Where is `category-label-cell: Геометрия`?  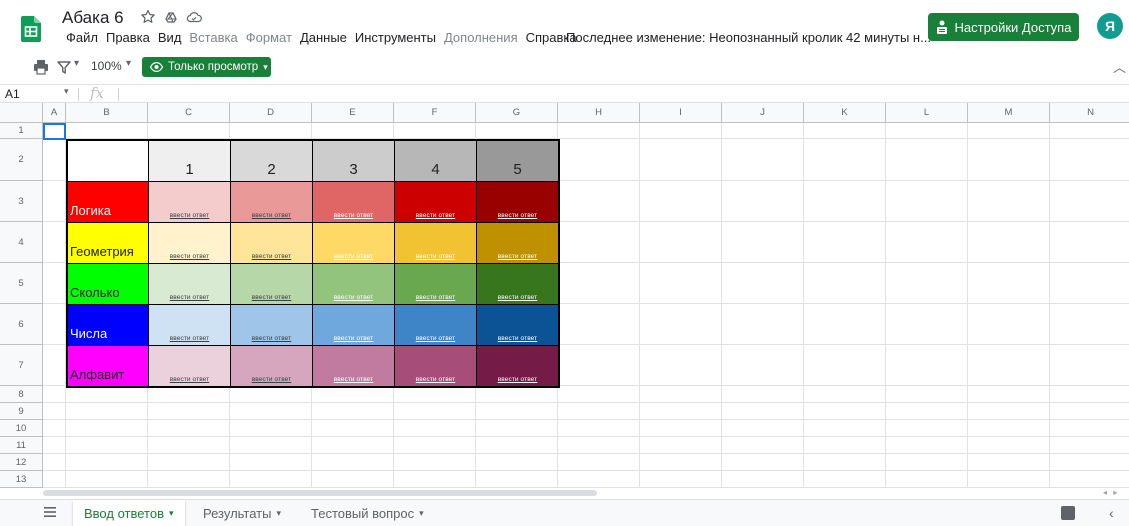 category-label-cell: Геометрия is located at coordinates (108, 243).